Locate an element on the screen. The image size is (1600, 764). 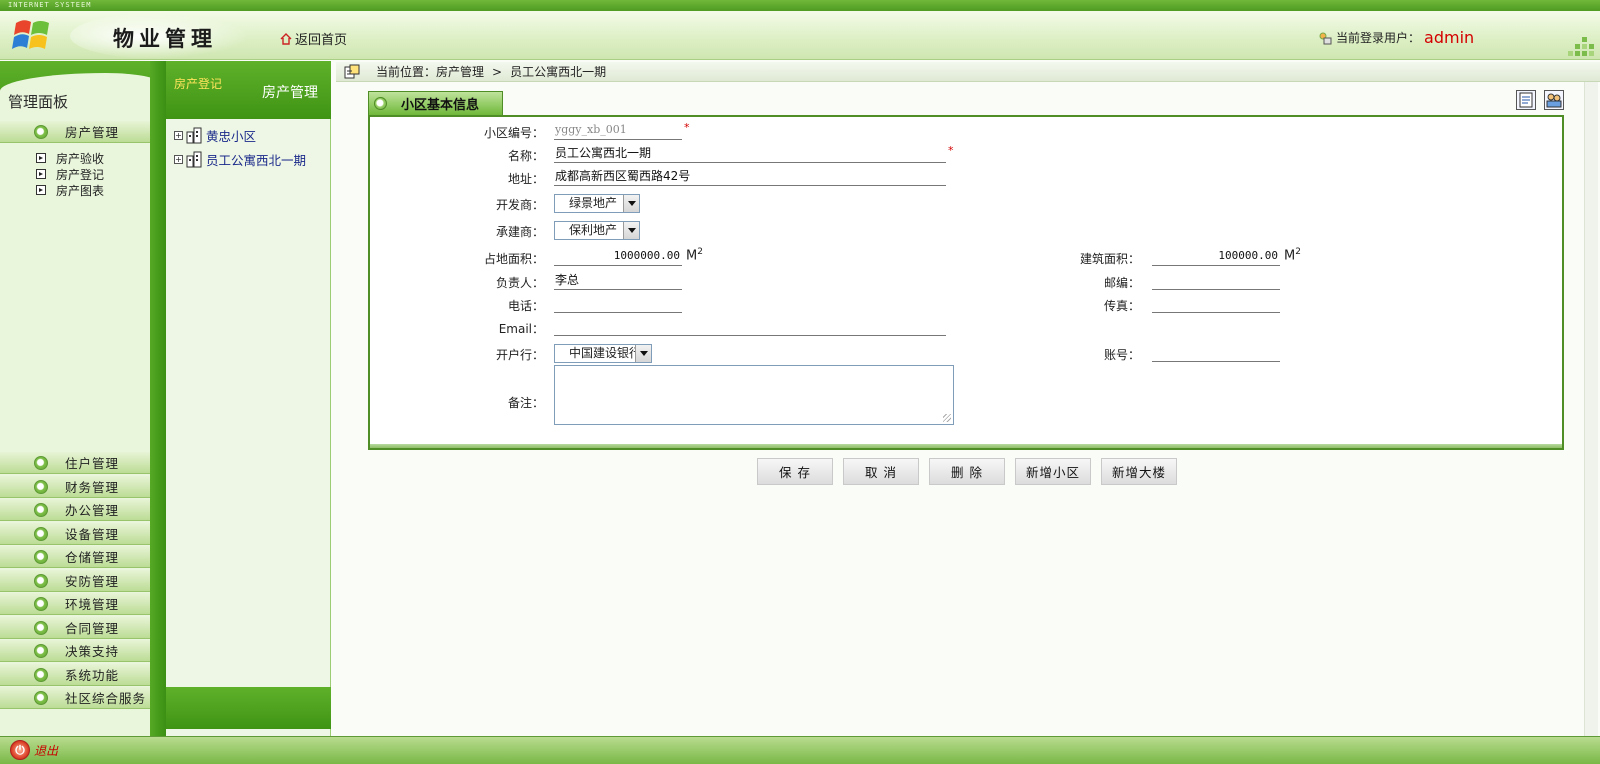
builder-select: 保利地产 is located at coordinates (597, 230).